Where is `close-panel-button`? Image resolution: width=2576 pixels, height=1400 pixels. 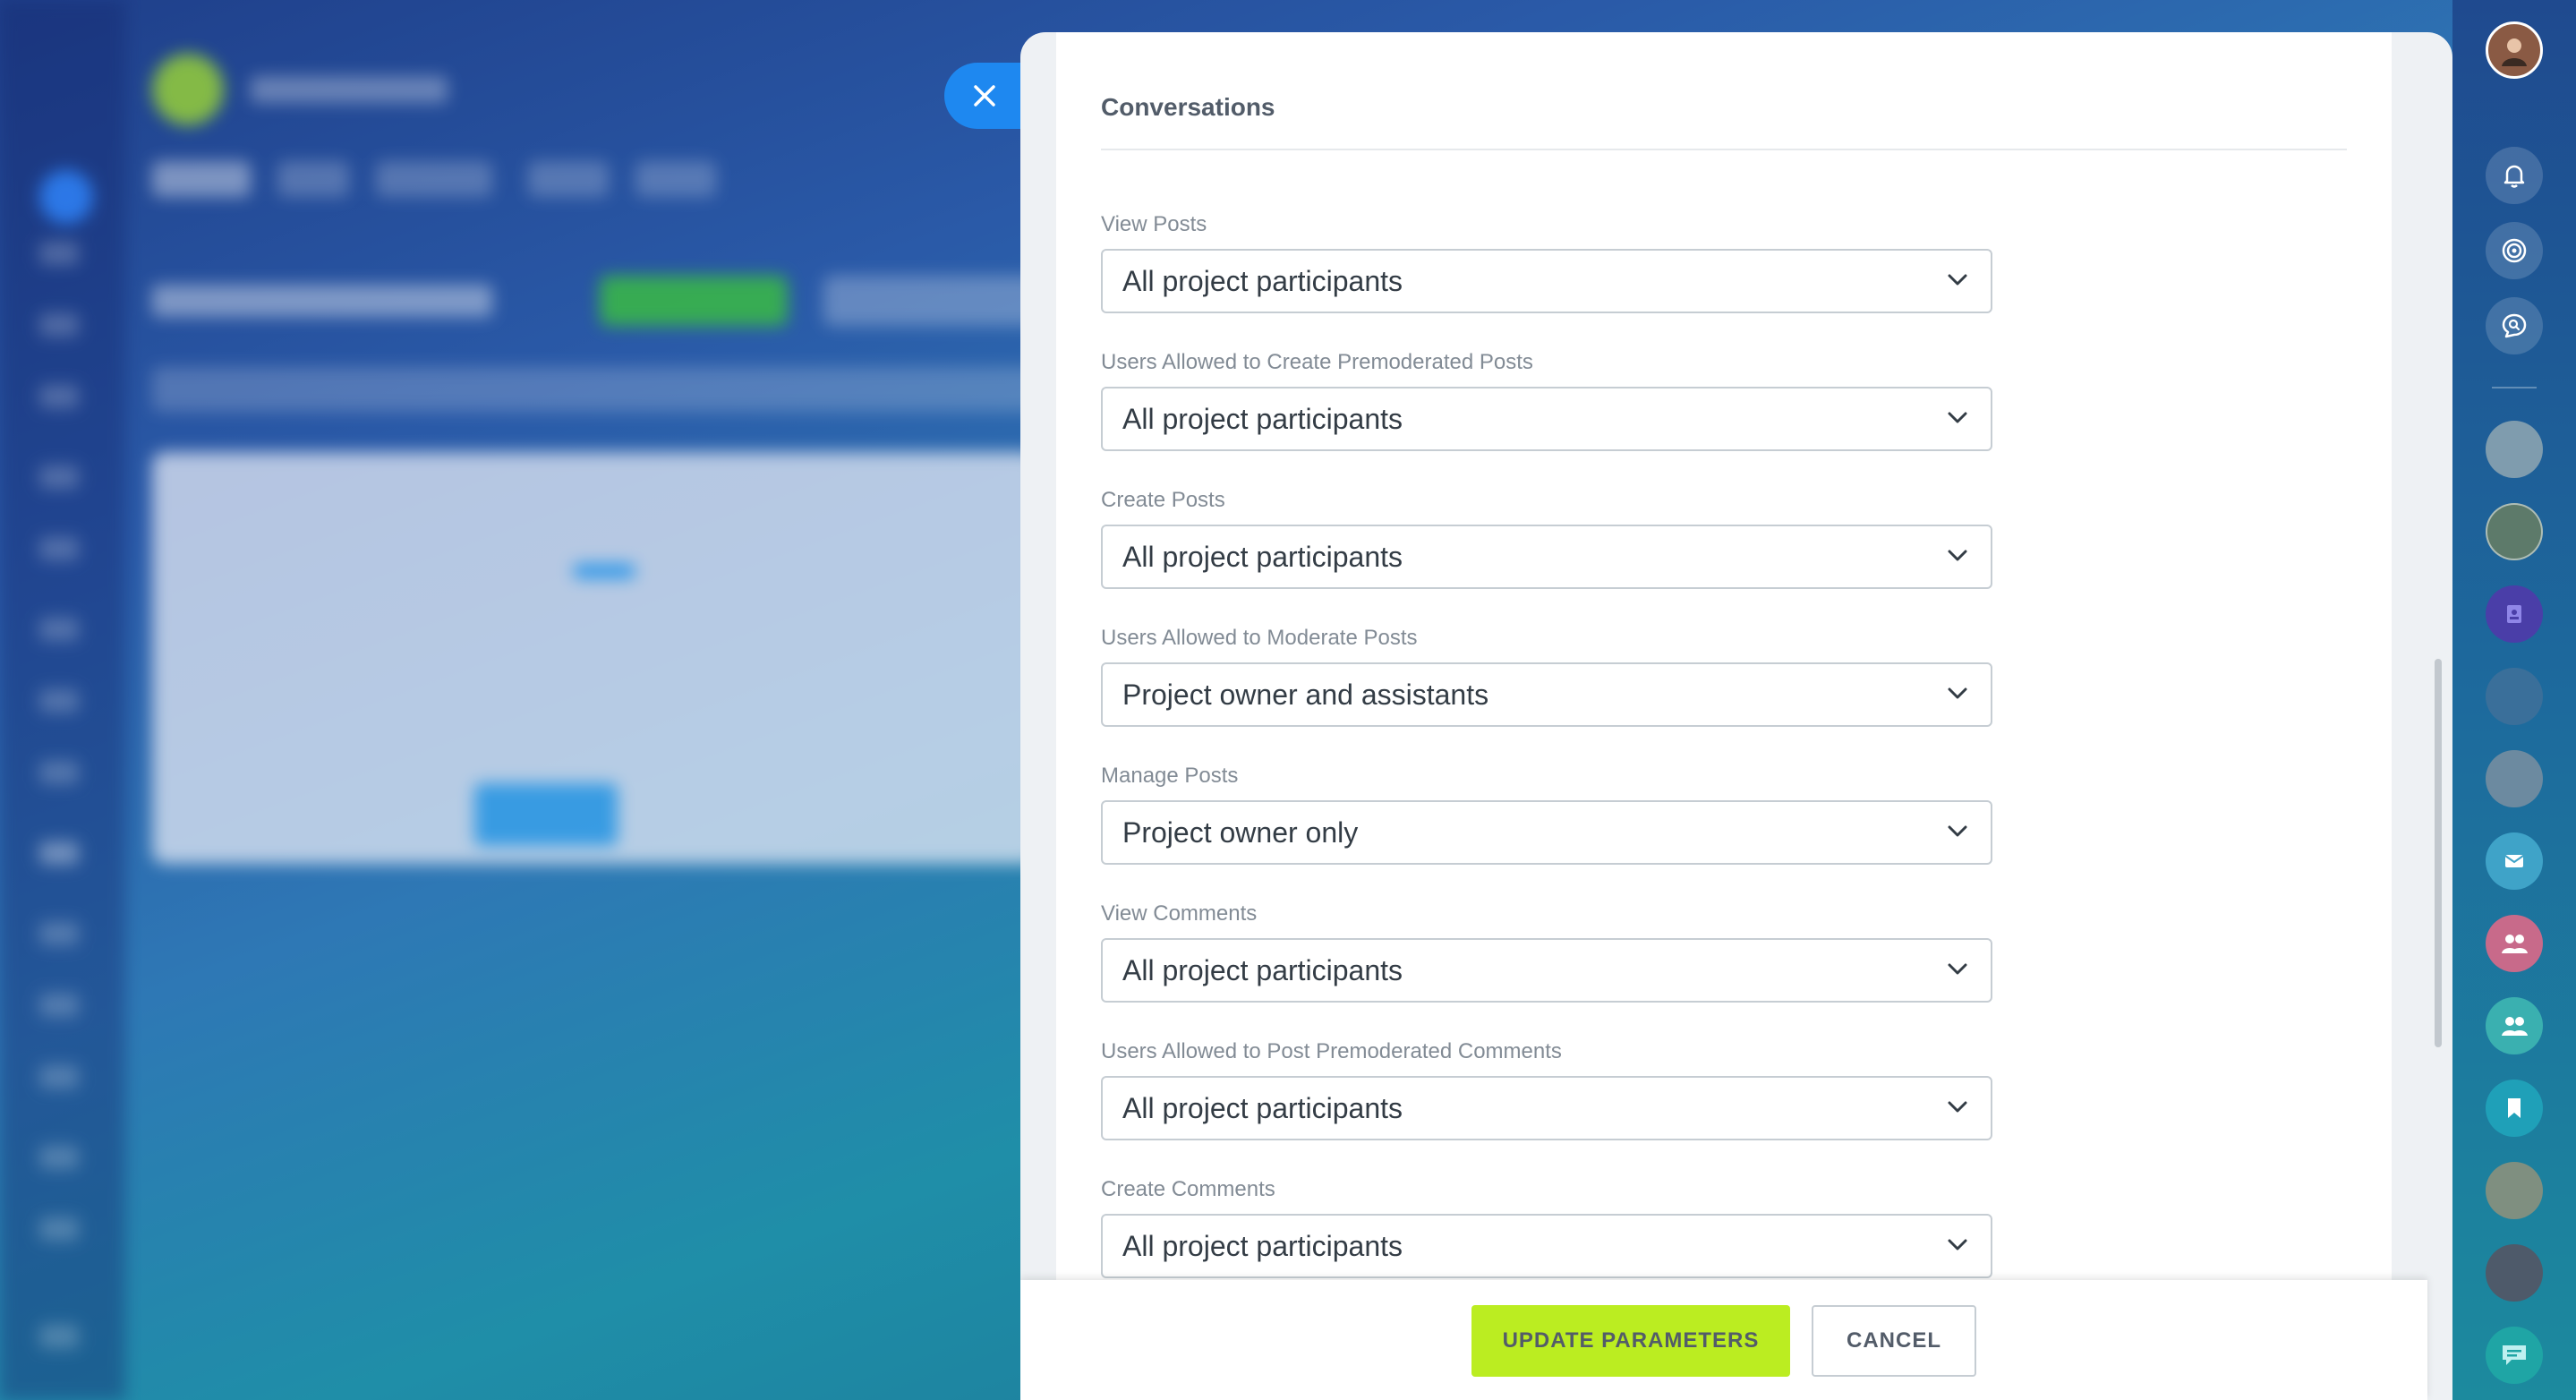 close-panel-button is located at coordinates (984, 96).